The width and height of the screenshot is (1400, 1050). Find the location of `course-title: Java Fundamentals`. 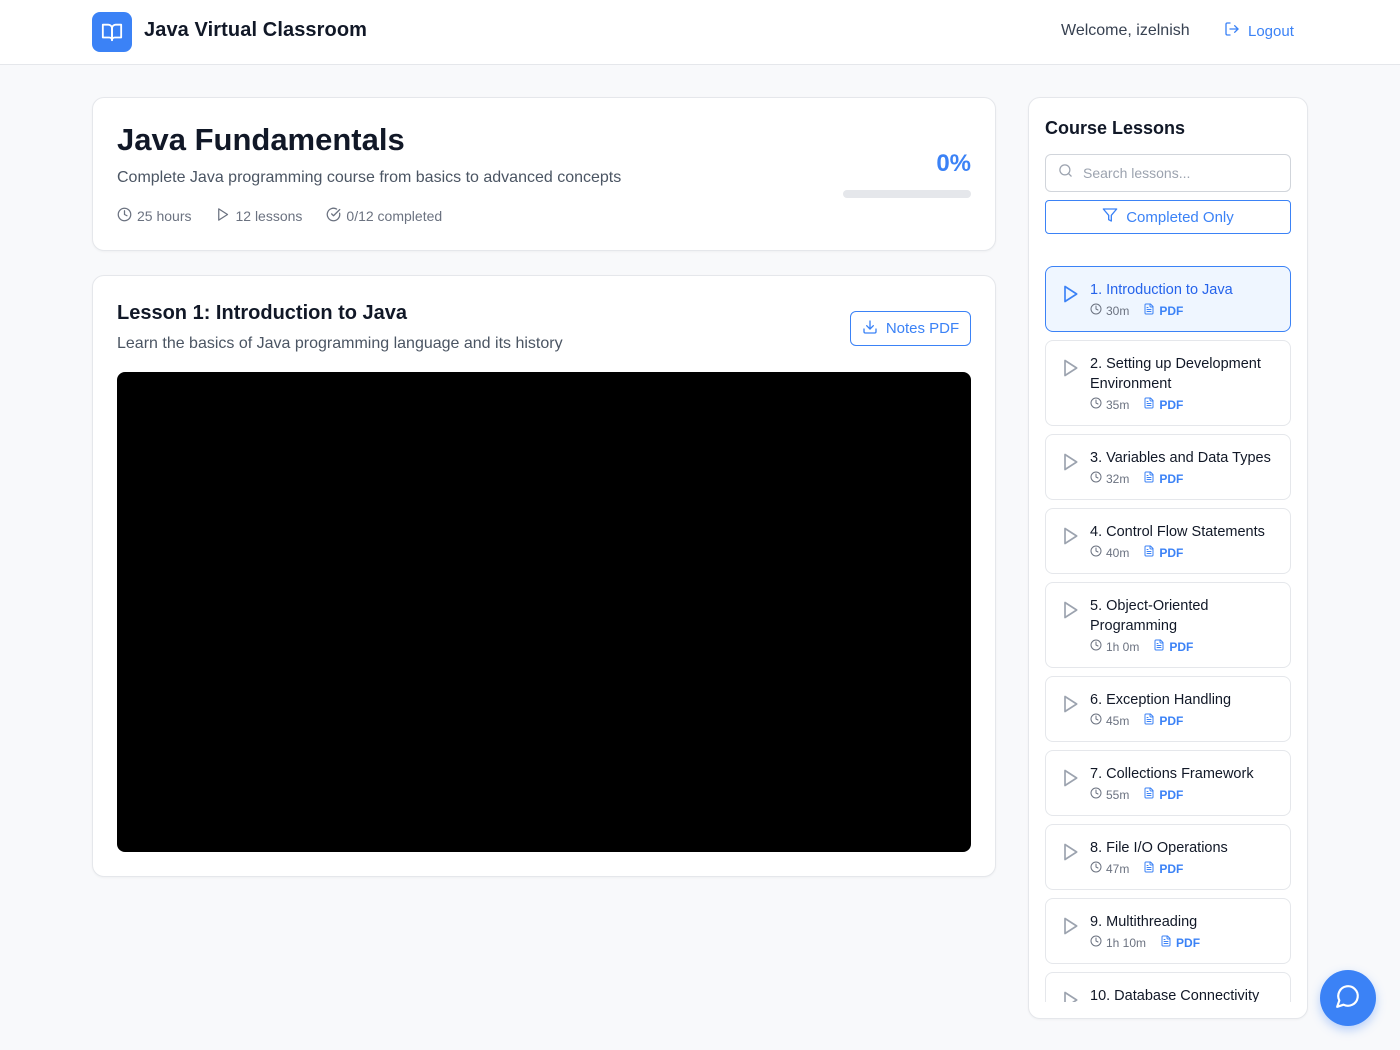

course-title: Java Fundamentals is located at coordinates (261, 139).